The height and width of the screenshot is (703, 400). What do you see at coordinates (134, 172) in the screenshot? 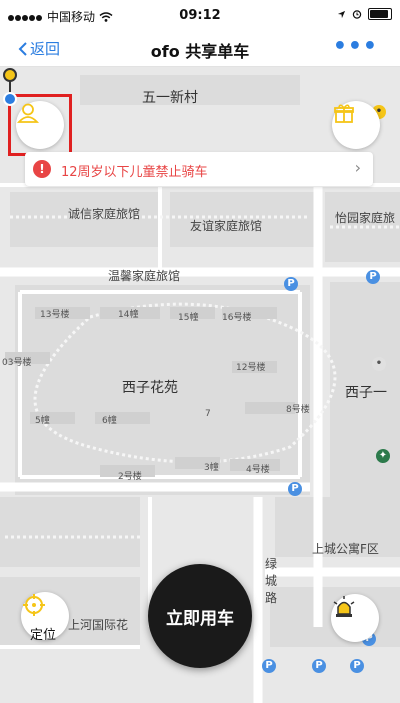
I see `notice-text: 12周岁以下儿童禁止骑车` at bounding box center [134, 172].